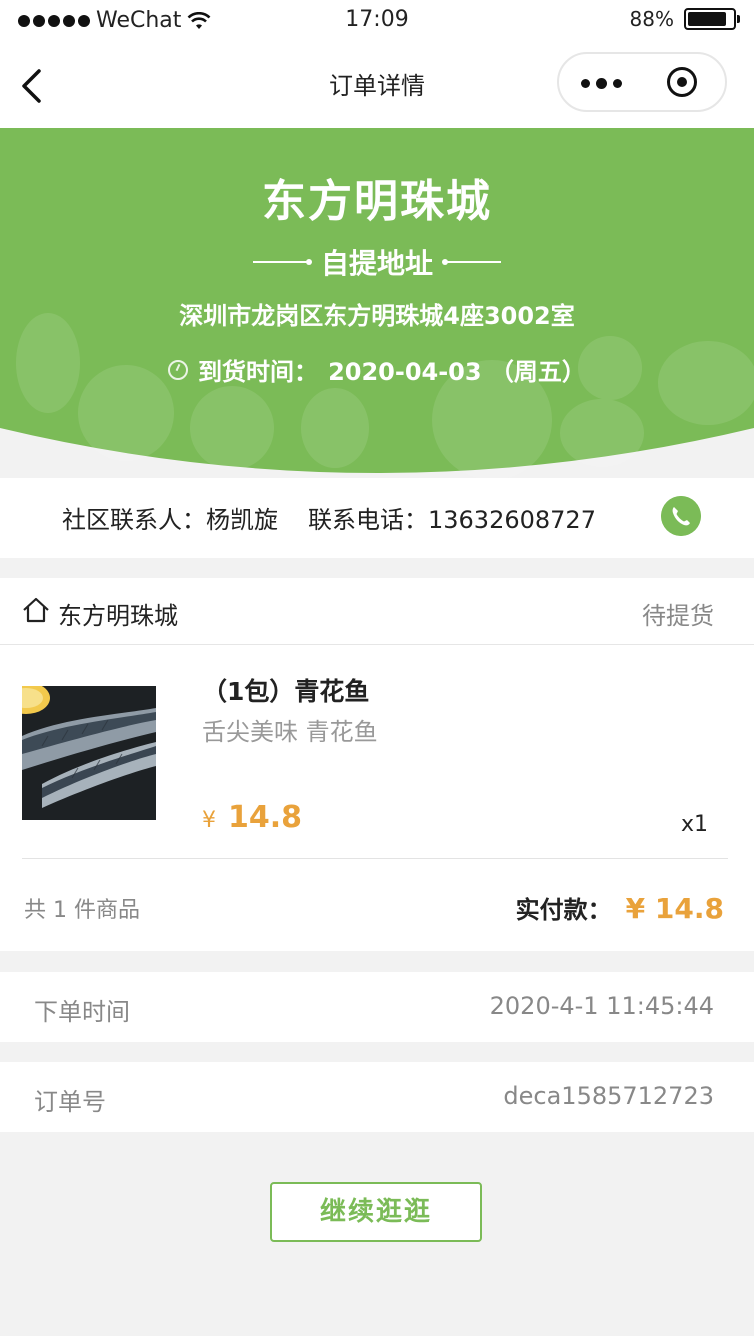 The width and height of the screenshot is (754, 1336). I want to click on pickup-section-title: 自提地址, so click(377, 262).